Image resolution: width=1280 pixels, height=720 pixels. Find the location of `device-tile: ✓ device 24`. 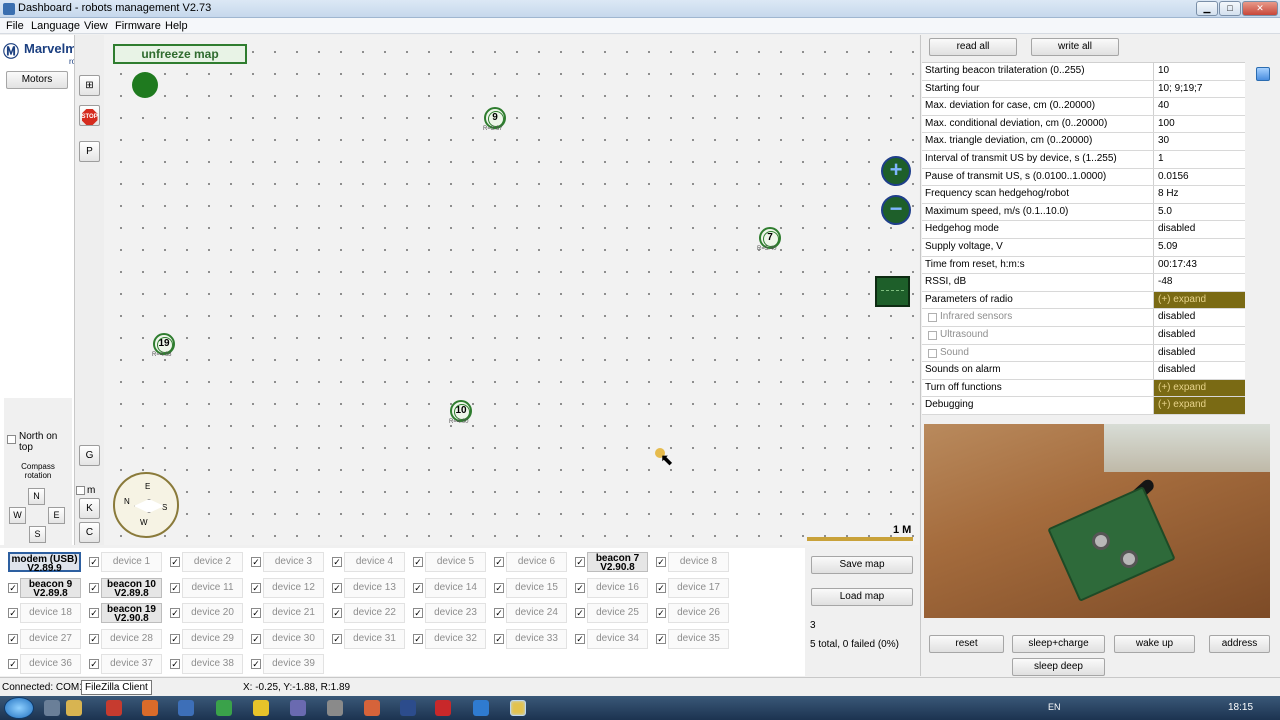

device-tile: ✓ device 24 is located at coordinates (529, 613).